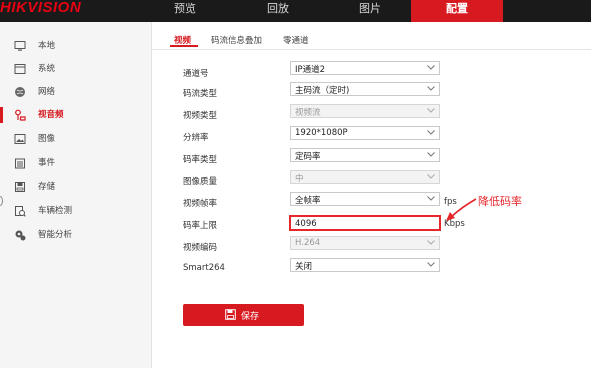 The height and width of the screenshot is (368, 591). What do you see at coordinates (308, 113) in the screenshot?
I see `video-type-value: 视频流` at bounding box center [308, 113].